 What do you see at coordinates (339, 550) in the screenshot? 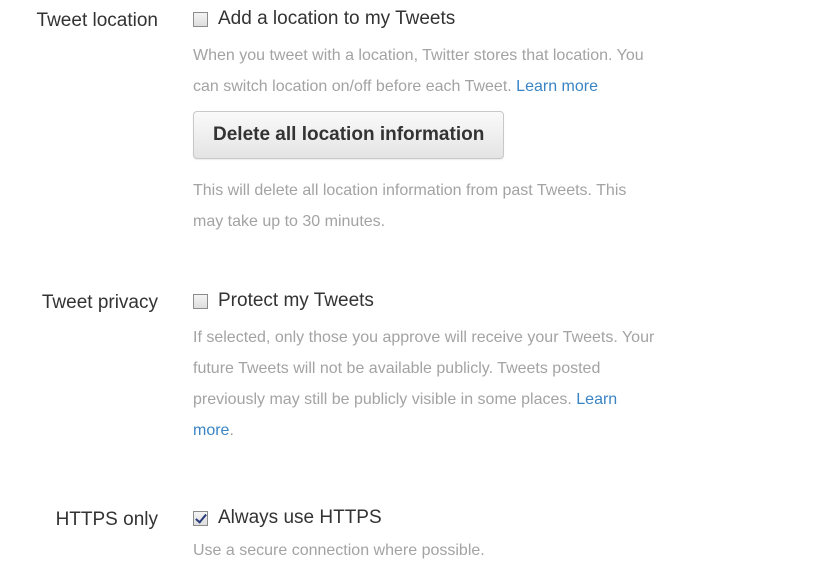
I see `https-help-text: Use a secure connection where possible.` at bounding box center [339, 550].